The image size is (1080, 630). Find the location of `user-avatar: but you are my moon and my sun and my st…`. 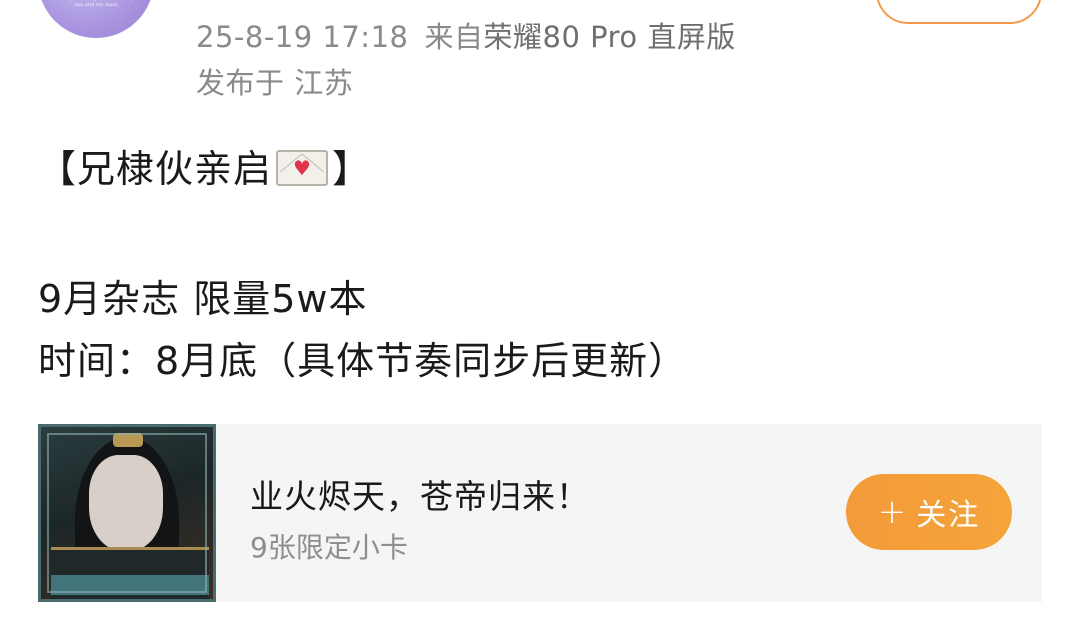

user-avatar: but you are my moon and my sun and my st… is located at coordinates (96, 19).